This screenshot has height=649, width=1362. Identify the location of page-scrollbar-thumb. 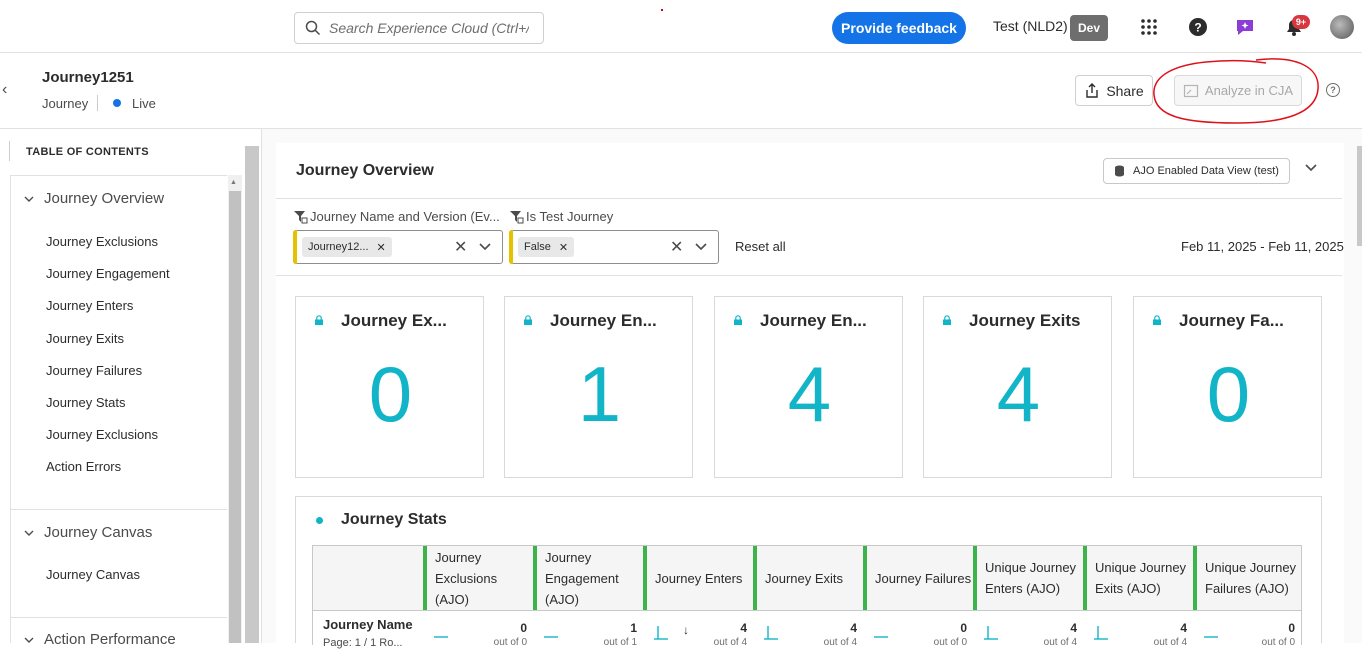
(1359, 196).